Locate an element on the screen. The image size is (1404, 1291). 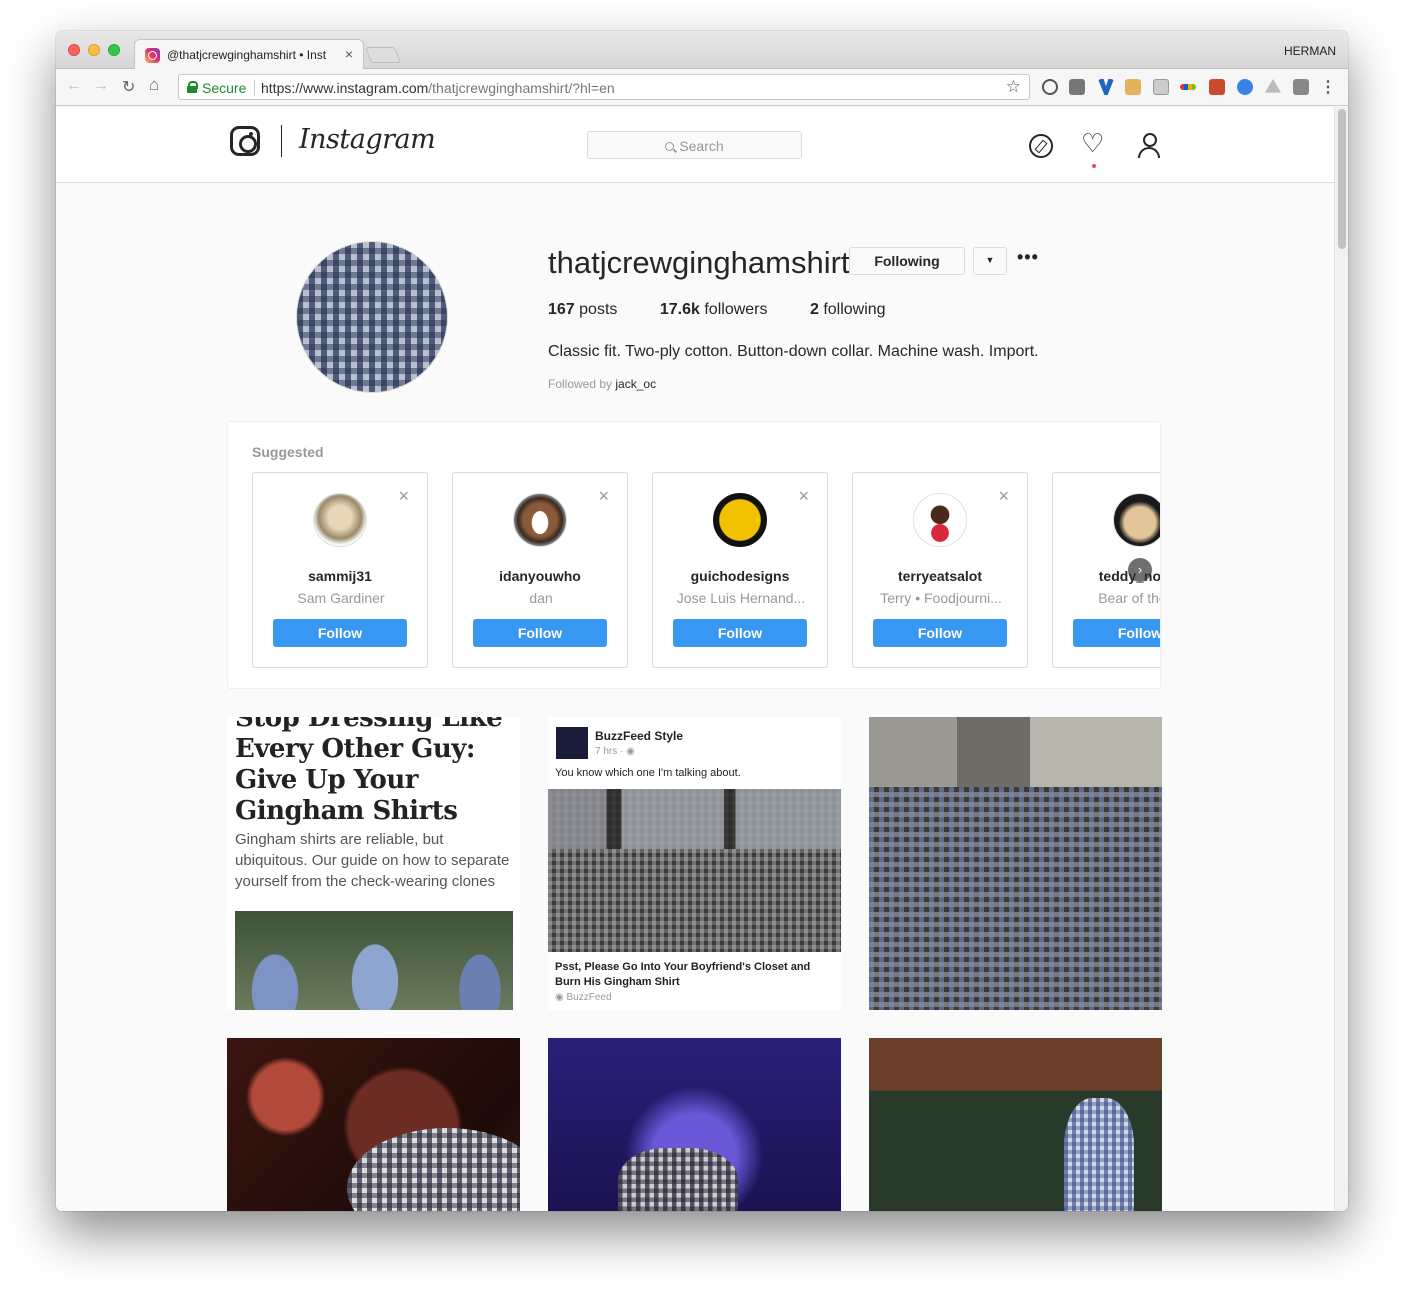
search-icon is located at coordinates (670, 146).